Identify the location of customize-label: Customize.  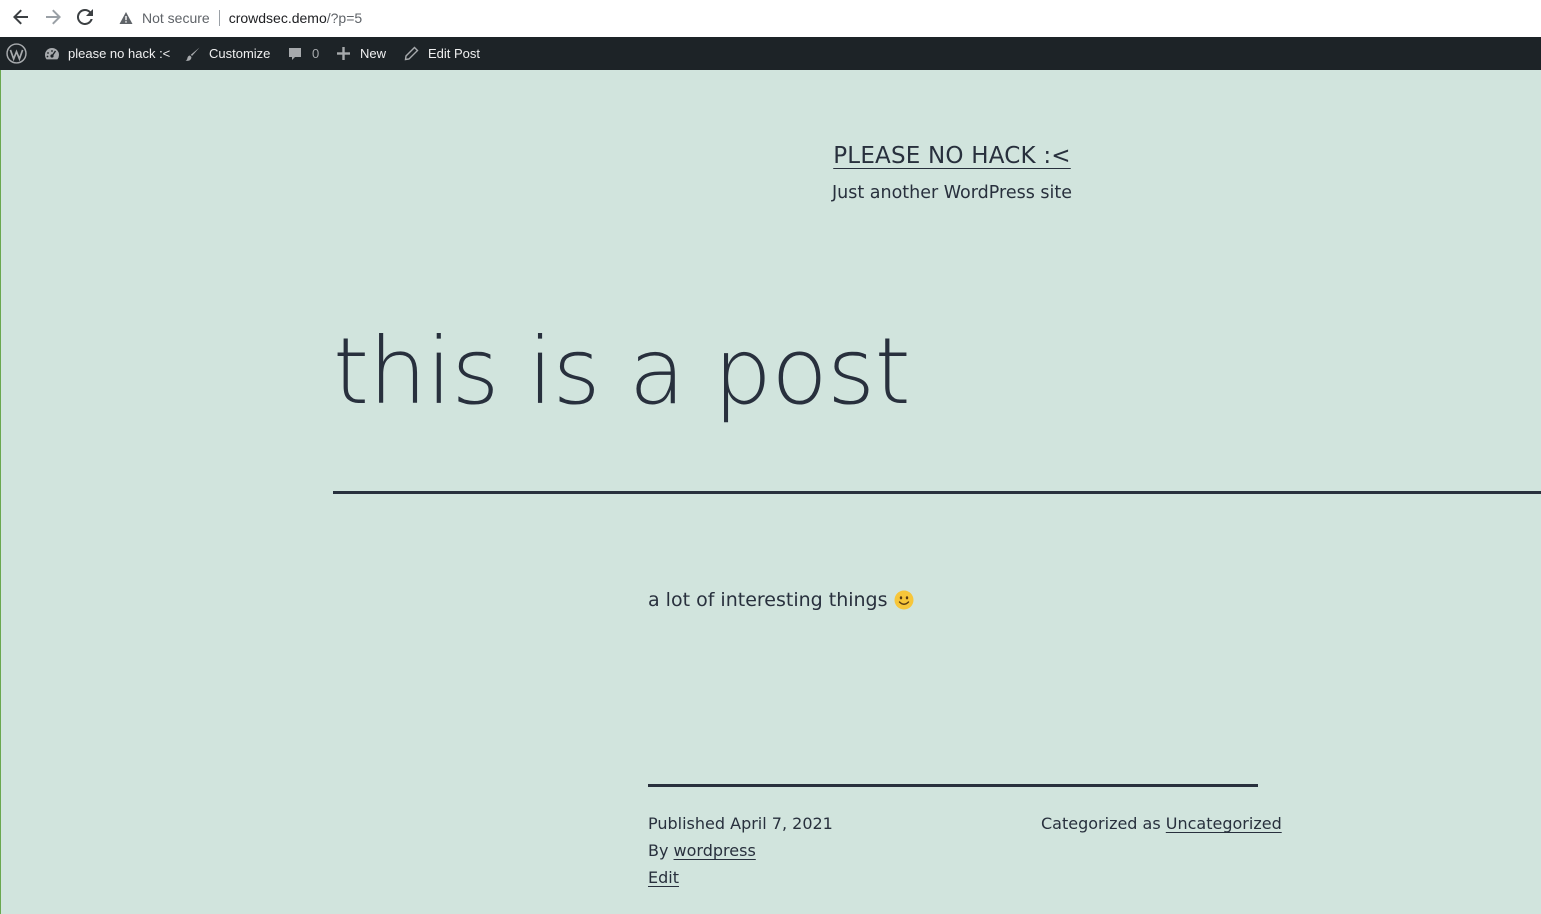
(240, 53).